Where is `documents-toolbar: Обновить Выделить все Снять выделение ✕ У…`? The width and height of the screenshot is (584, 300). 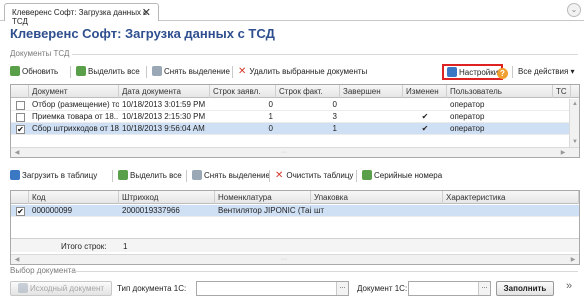 documents-toolbar: Обновить Выделить все Снять выделение ✕ У… is located at coordinates (295, 72).